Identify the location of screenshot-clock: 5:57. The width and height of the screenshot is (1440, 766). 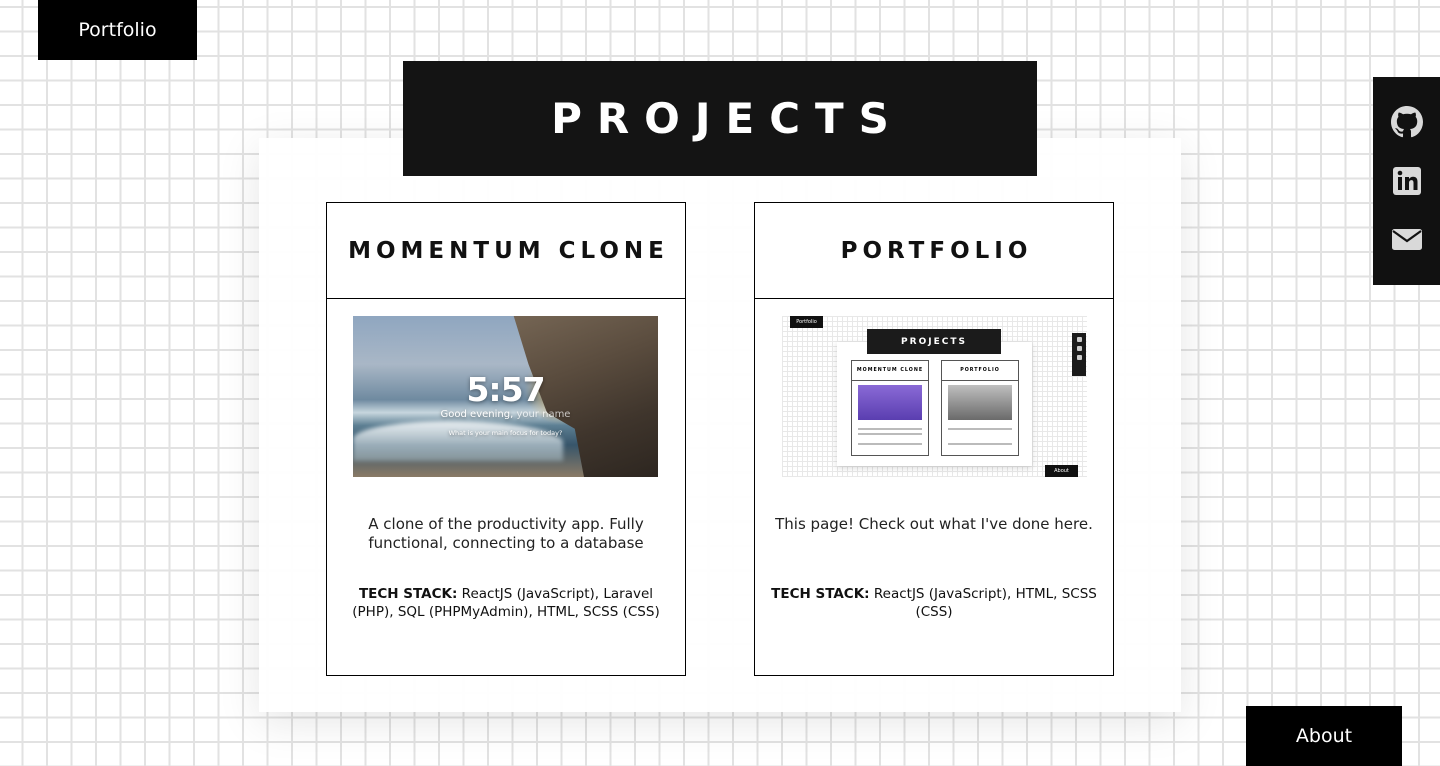
(505, 389).